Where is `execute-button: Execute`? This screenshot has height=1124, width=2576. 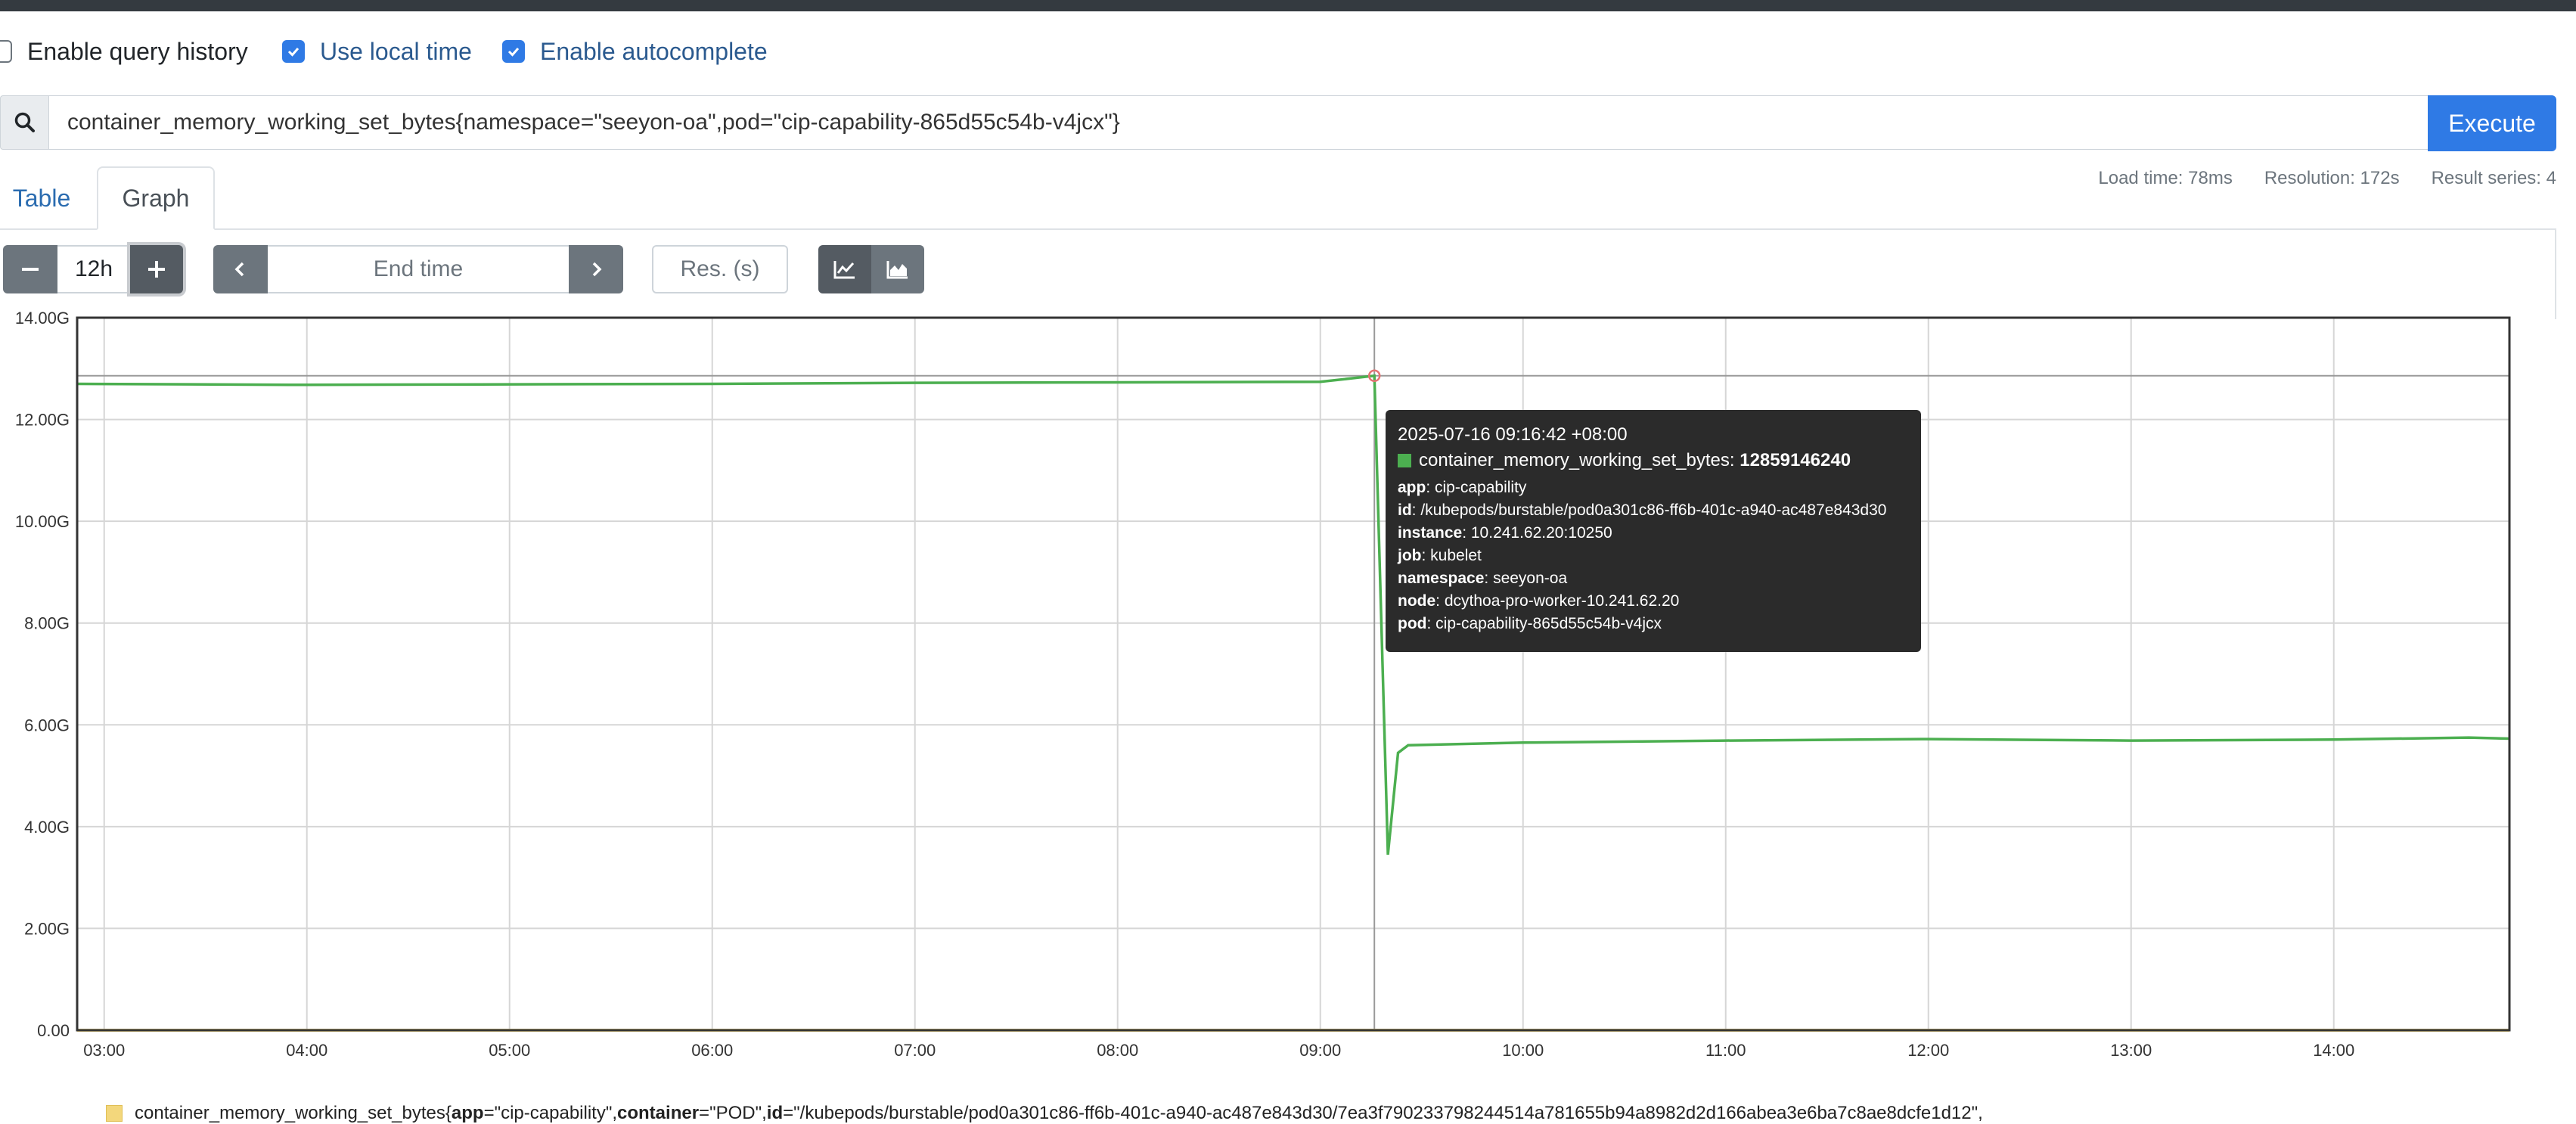 execute-button: Execute is located at coordinates (2492, 123).